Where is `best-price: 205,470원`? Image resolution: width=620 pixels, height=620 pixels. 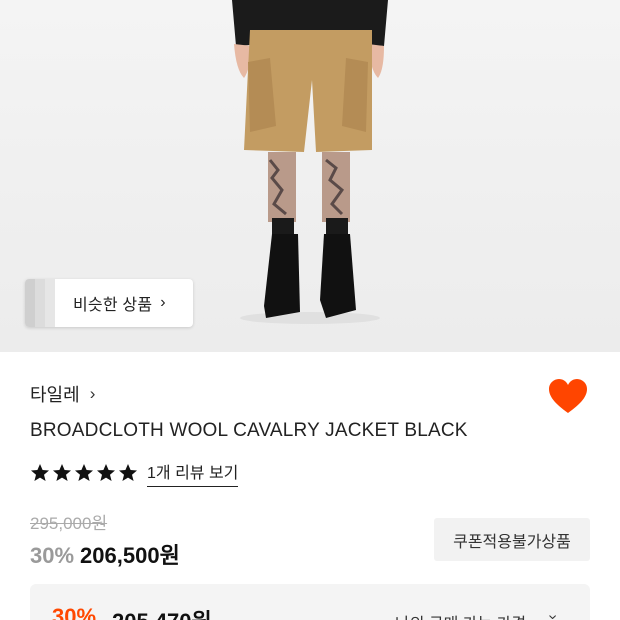
best-price: 205,470원 is located at coordinates (162, 612).